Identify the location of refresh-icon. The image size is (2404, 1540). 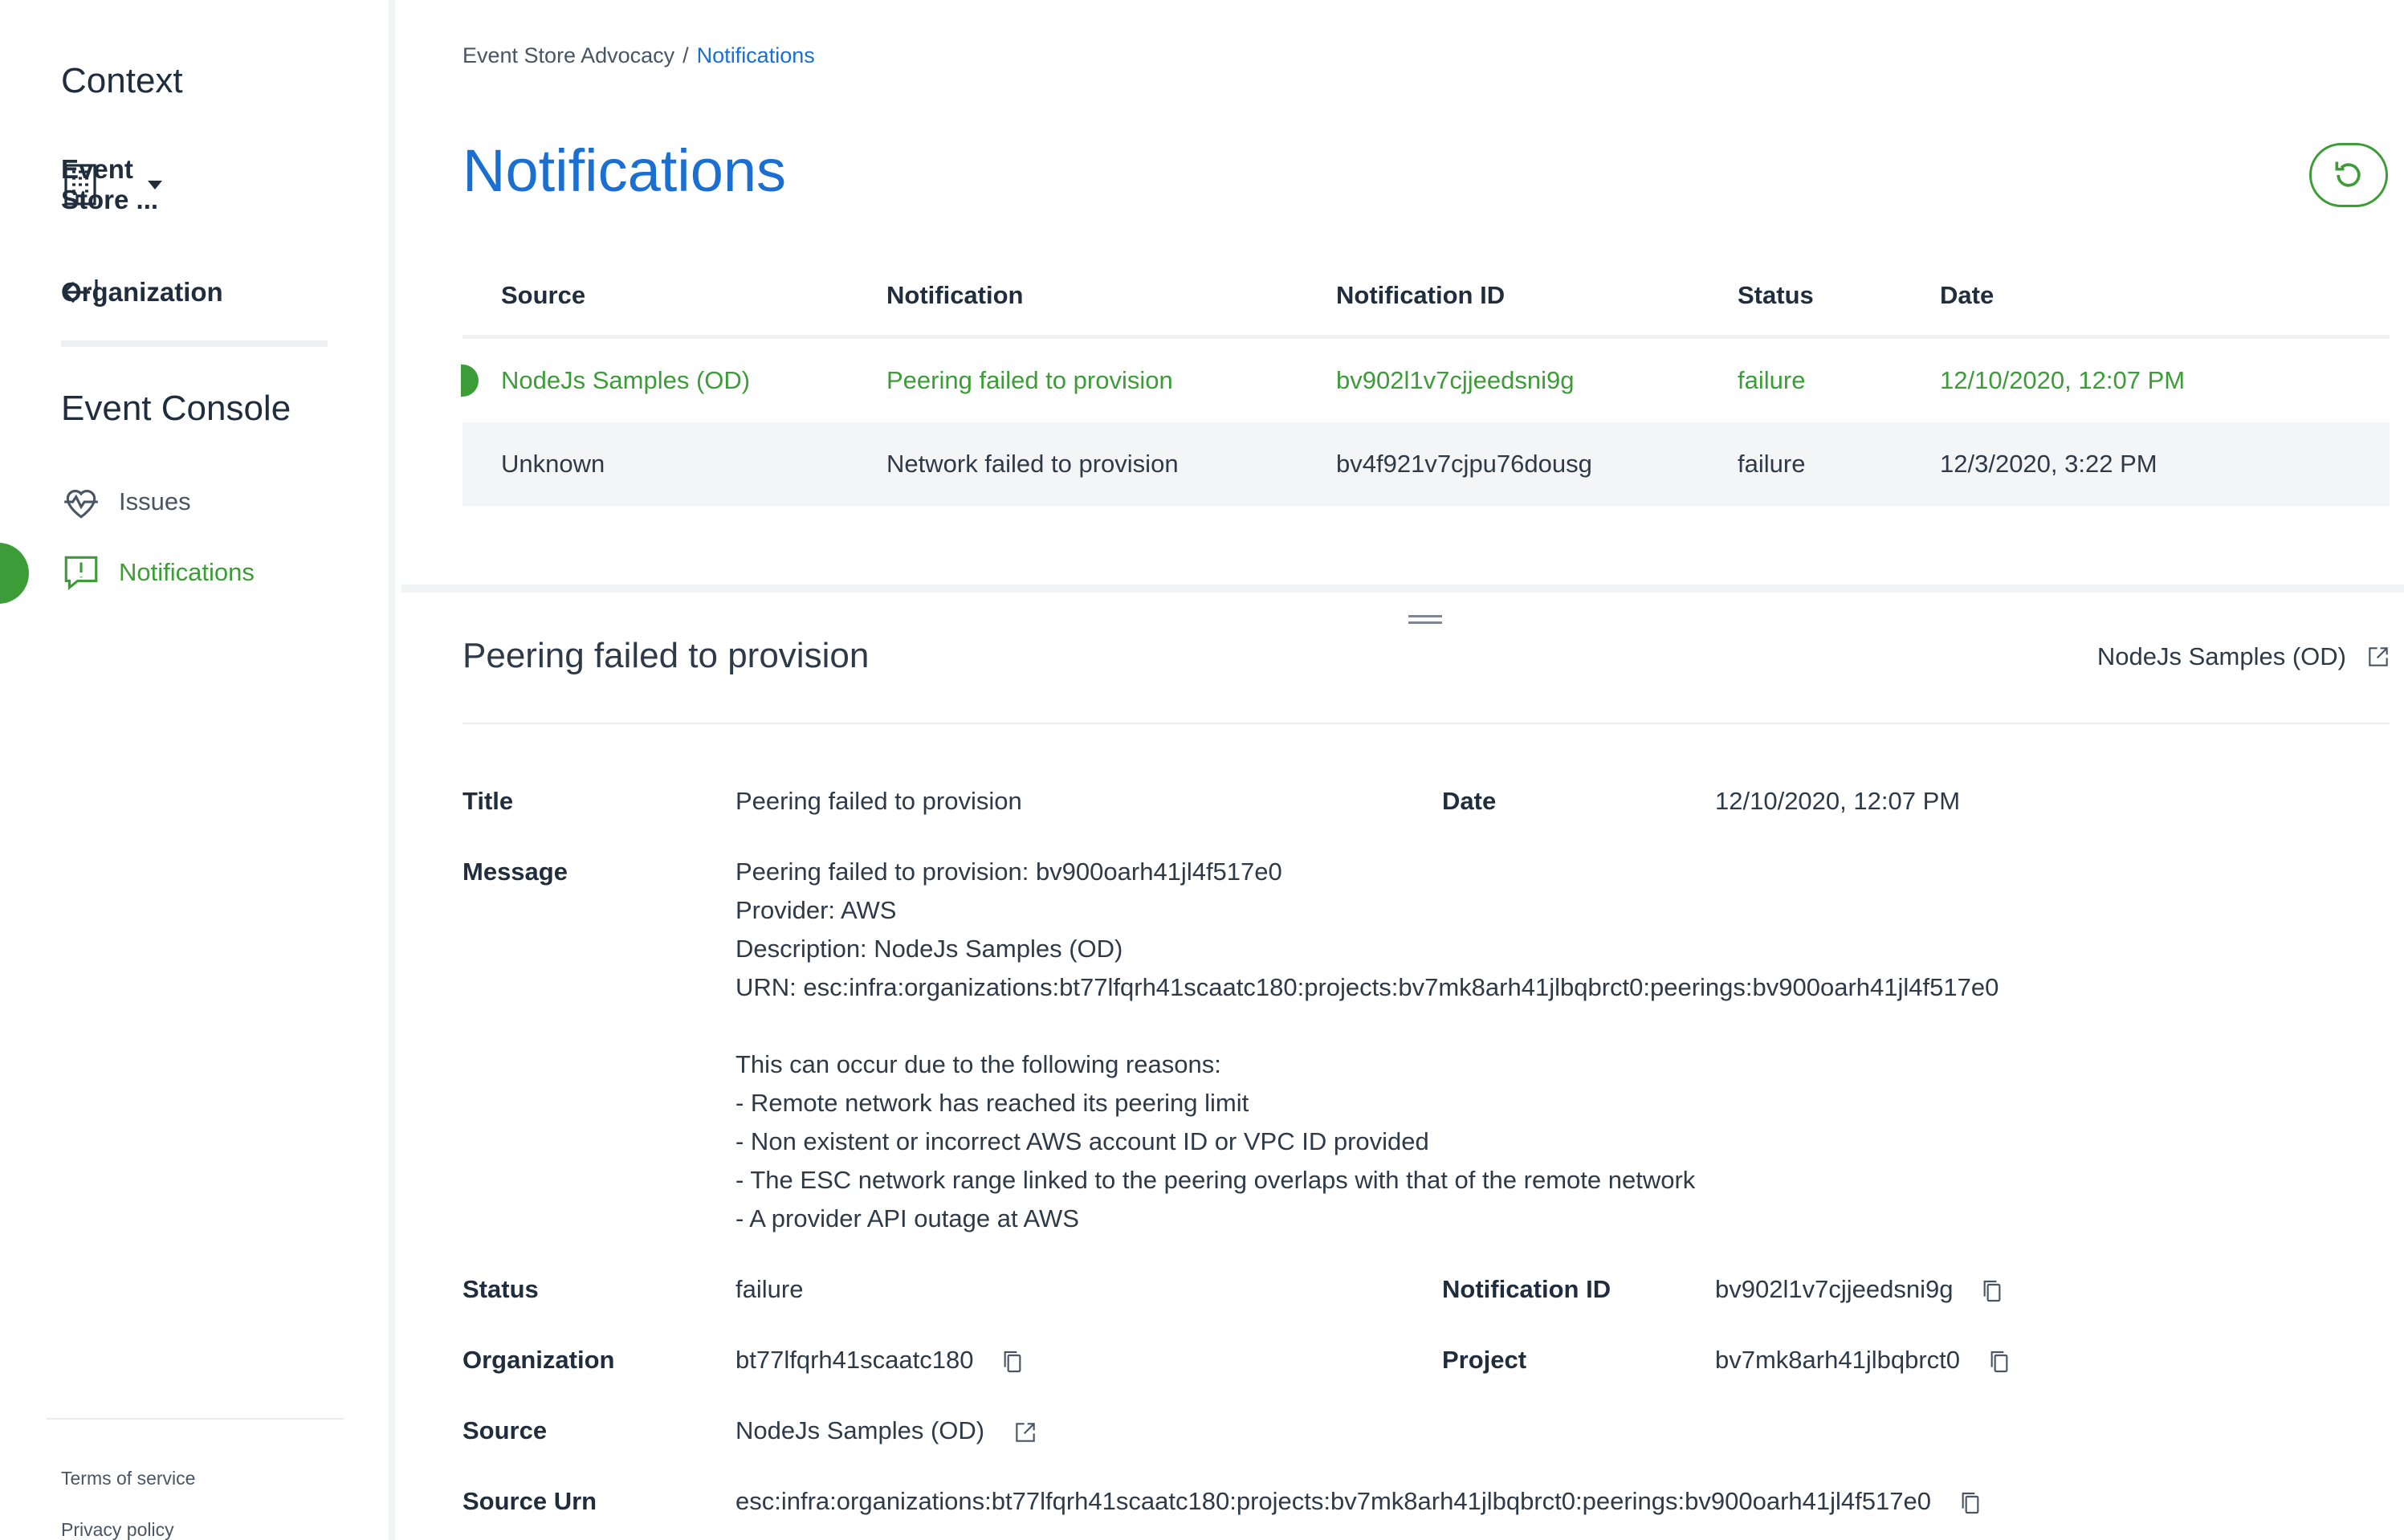
(2348, 174).